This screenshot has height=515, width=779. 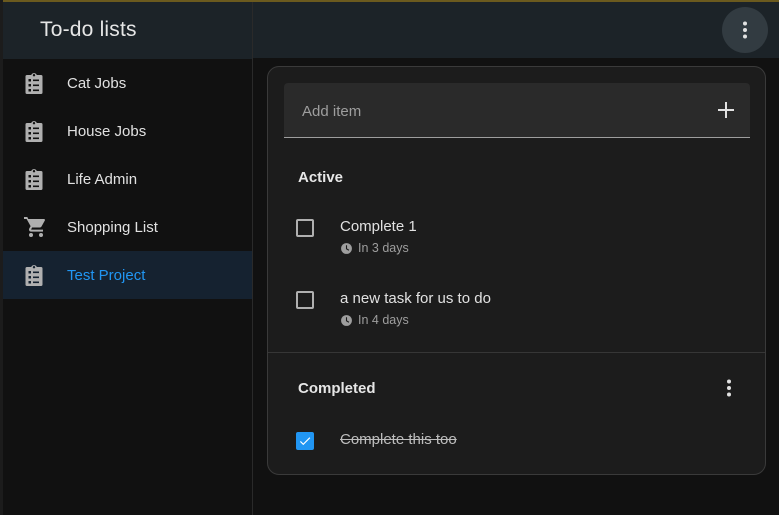 What do you see at coordinates (88, 29) in the screenshot?
I see `sidebar-title: To-do lists` at bounding box center [88, 29].